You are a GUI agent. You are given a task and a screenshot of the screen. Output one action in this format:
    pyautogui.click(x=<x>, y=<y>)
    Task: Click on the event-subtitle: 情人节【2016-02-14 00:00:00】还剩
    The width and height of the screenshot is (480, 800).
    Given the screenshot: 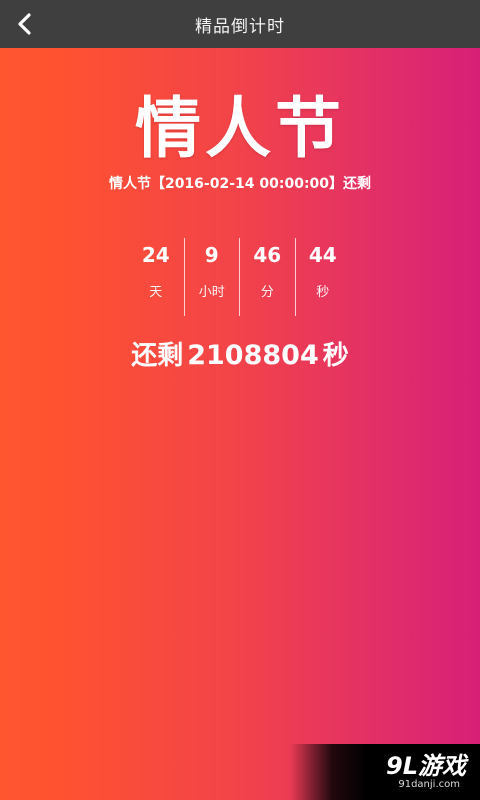 What is the action you would take?
    pyautogui.click(x=240, y=184)
    